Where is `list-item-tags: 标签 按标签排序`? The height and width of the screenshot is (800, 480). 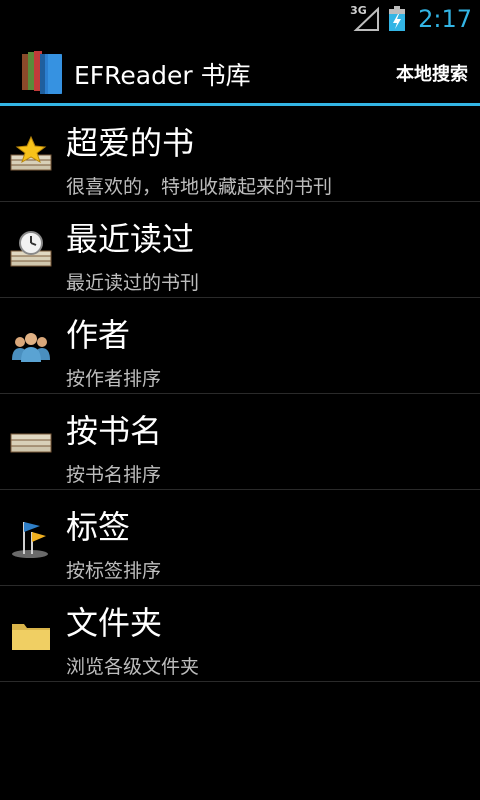
list-item-tags: 标签 按标签排序 is located at coordinates (240, 538).